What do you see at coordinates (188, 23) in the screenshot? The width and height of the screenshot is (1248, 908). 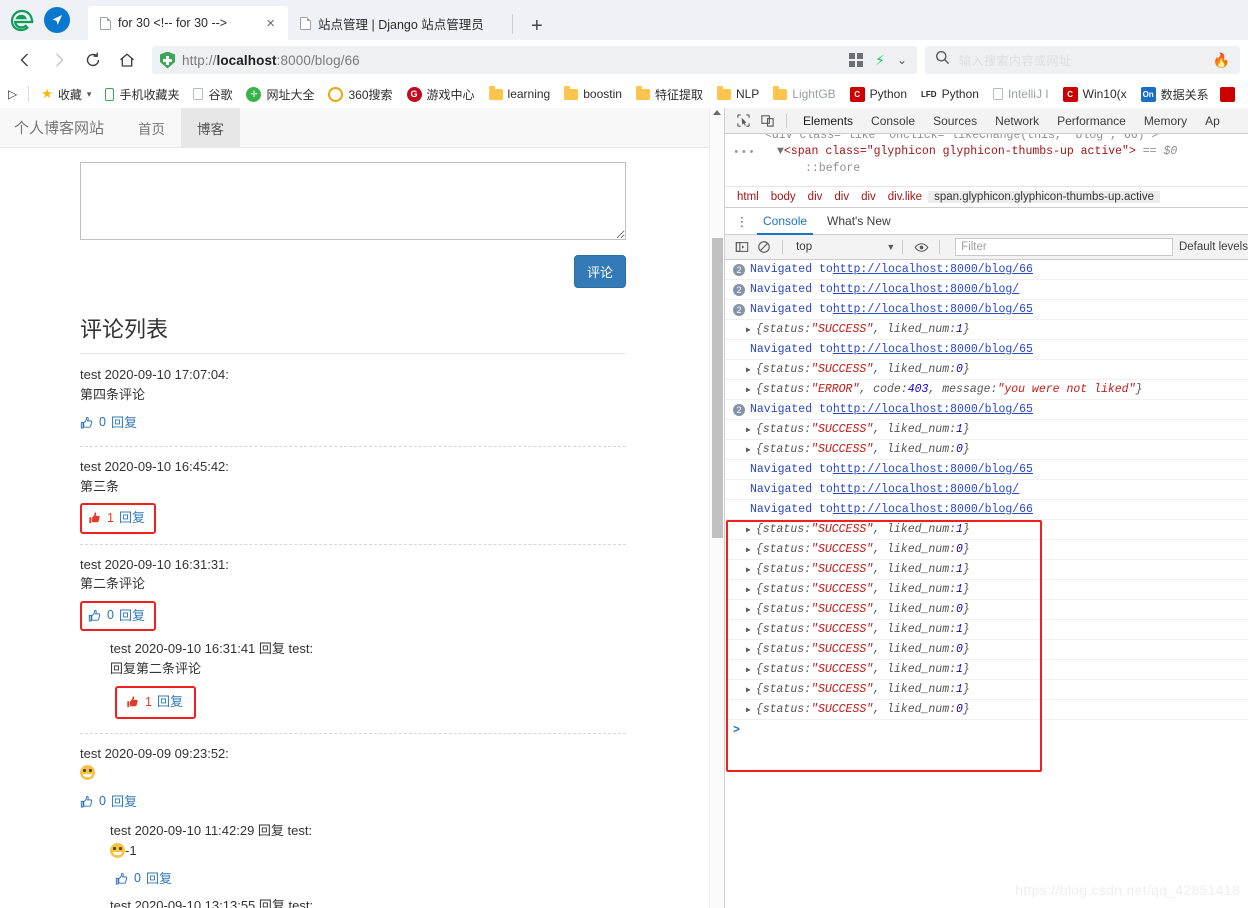 I see `browser-tab-active: for 30 <!-- for 30 --> ×` at bounding box center [188, 23].